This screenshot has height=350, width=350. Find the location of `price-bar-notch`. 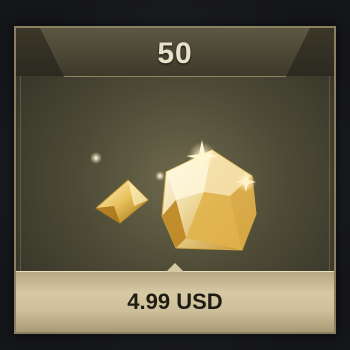

price-bar-notch is located at coordinates (175, 267).